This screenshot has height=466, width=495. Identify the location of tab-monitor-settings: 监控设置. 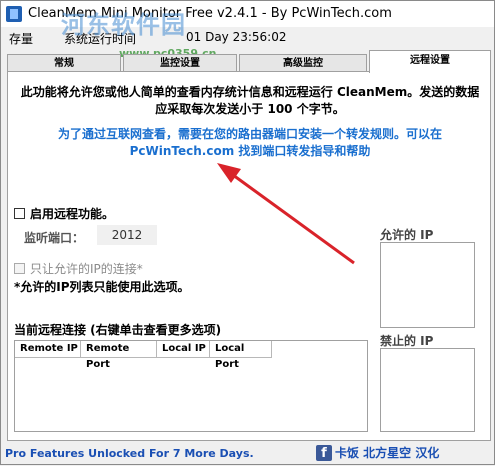
(180, 63).